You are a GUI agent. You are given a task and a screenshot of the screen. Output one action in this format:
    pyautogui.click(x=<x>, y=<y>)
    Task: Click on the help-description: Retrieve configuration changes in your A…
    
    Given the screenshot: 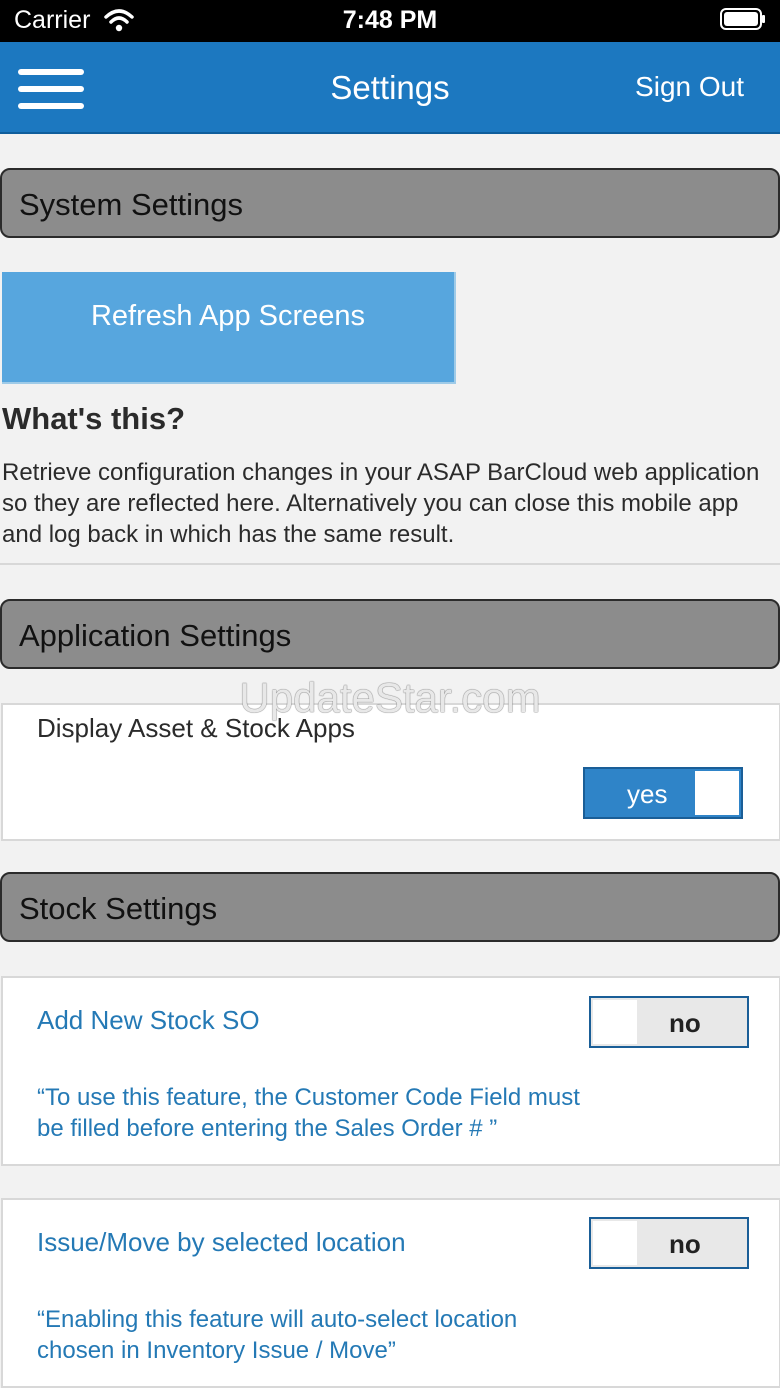 What is the action you would take?
    pyautogui.click(x=381, y=503)
    